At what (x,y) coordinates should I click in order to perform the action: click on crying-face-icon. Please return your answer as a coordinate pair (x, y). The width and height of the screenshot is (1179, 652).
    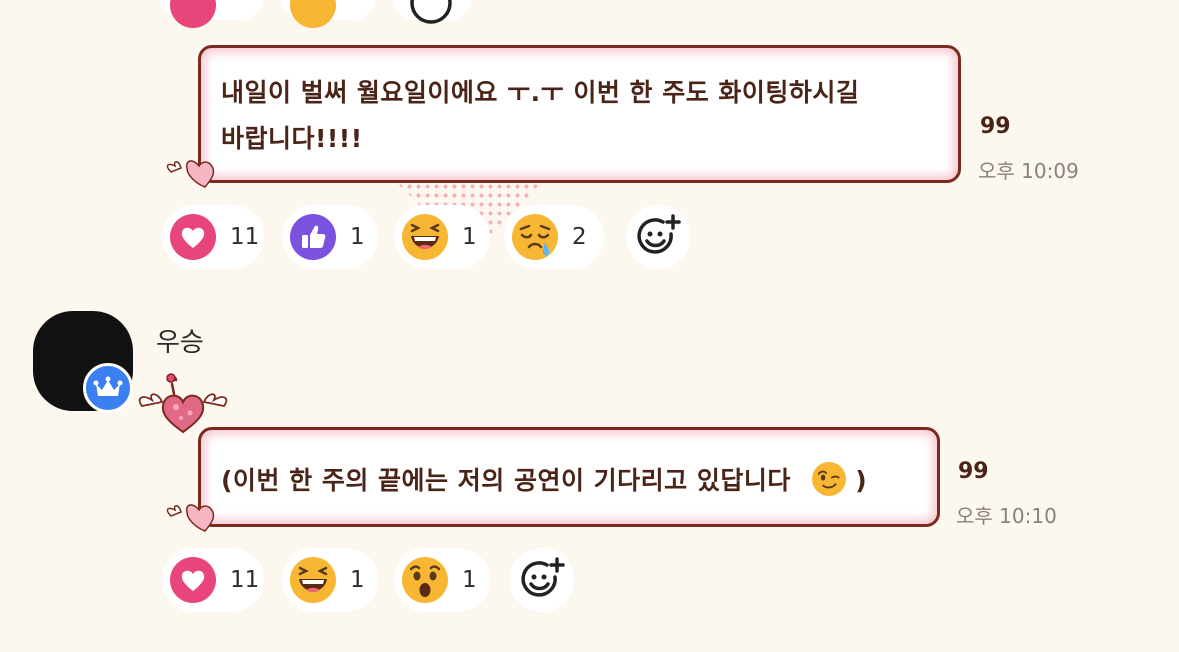
    Looking at the image, I should click on (535, 237).